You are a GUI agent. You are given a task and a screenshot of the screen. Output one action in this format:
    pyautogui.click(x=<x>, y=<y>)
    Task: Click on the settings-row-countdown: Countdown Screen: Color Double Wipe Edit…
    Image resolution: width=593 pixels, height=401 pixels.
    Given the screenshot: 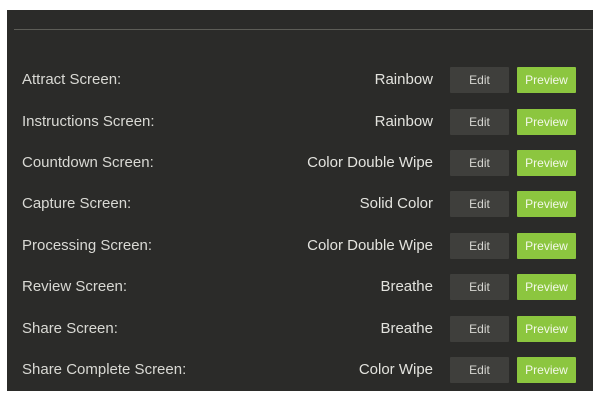 What is the action you would take?
    pyautogui.click(x=300, y=163)
    